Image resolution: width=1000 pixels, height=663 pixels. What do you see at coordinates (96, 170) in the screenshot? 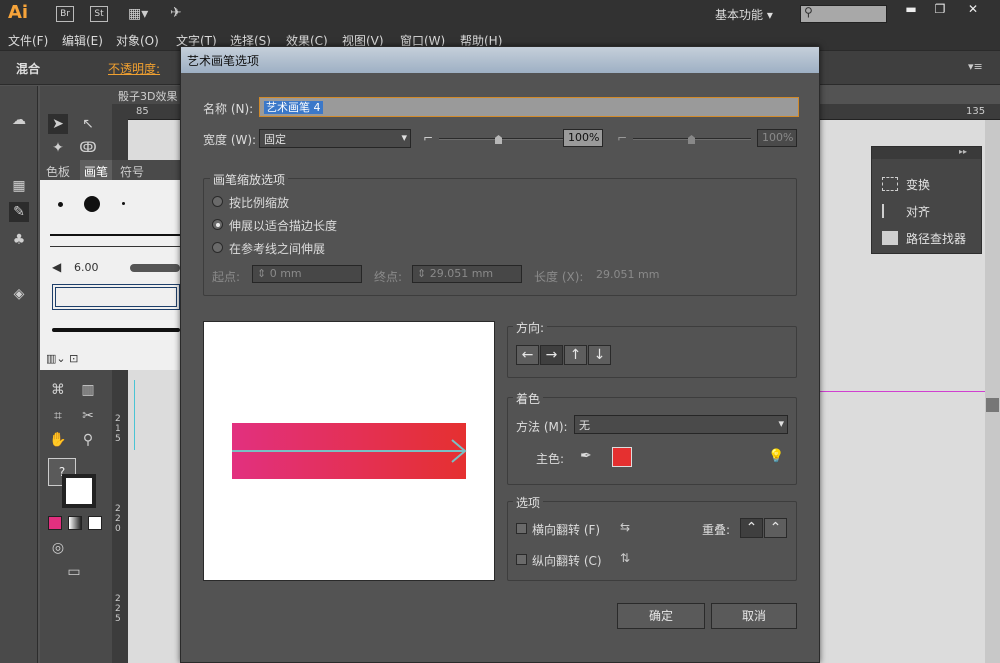
I see `tab-brushes: 画笔` at bounding box center [96, 170].